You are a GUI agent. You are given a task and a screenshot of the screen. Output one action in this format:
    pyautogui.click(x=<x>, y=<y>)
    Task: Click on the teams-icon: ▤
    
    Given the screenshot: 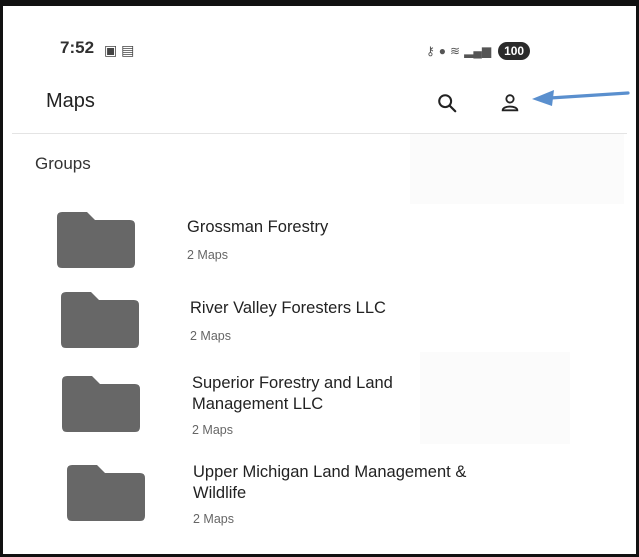 What is the action you would take?
    pyautogui.click(x=128, y=50)
    